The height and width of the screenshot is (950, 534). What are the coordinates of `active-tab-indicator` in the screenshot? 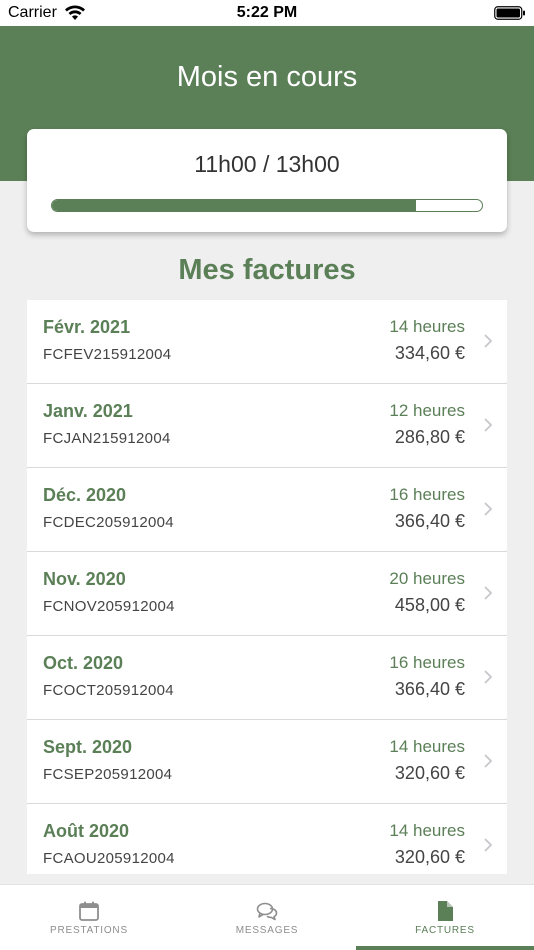 It's located at (445, 948).